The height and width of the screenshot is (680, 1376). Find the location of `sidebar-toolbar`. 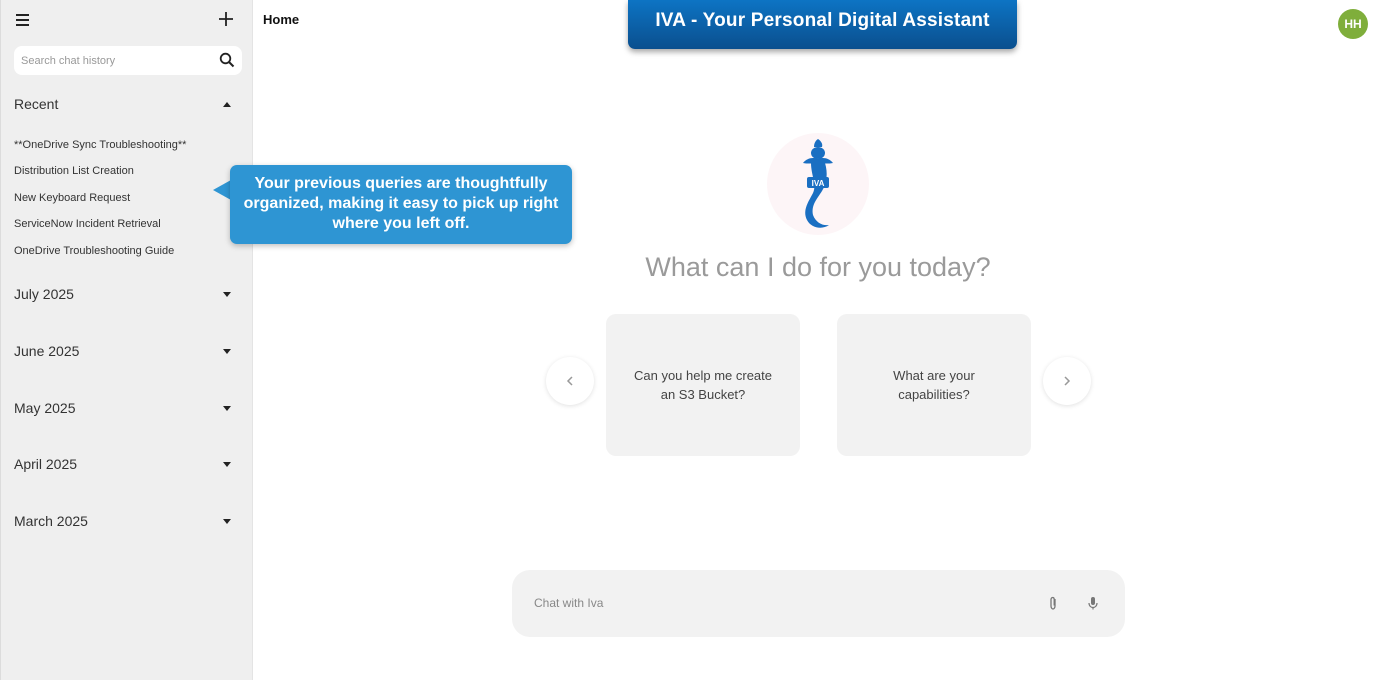

sidebar-toolbar is located at coordinates (127, 20).